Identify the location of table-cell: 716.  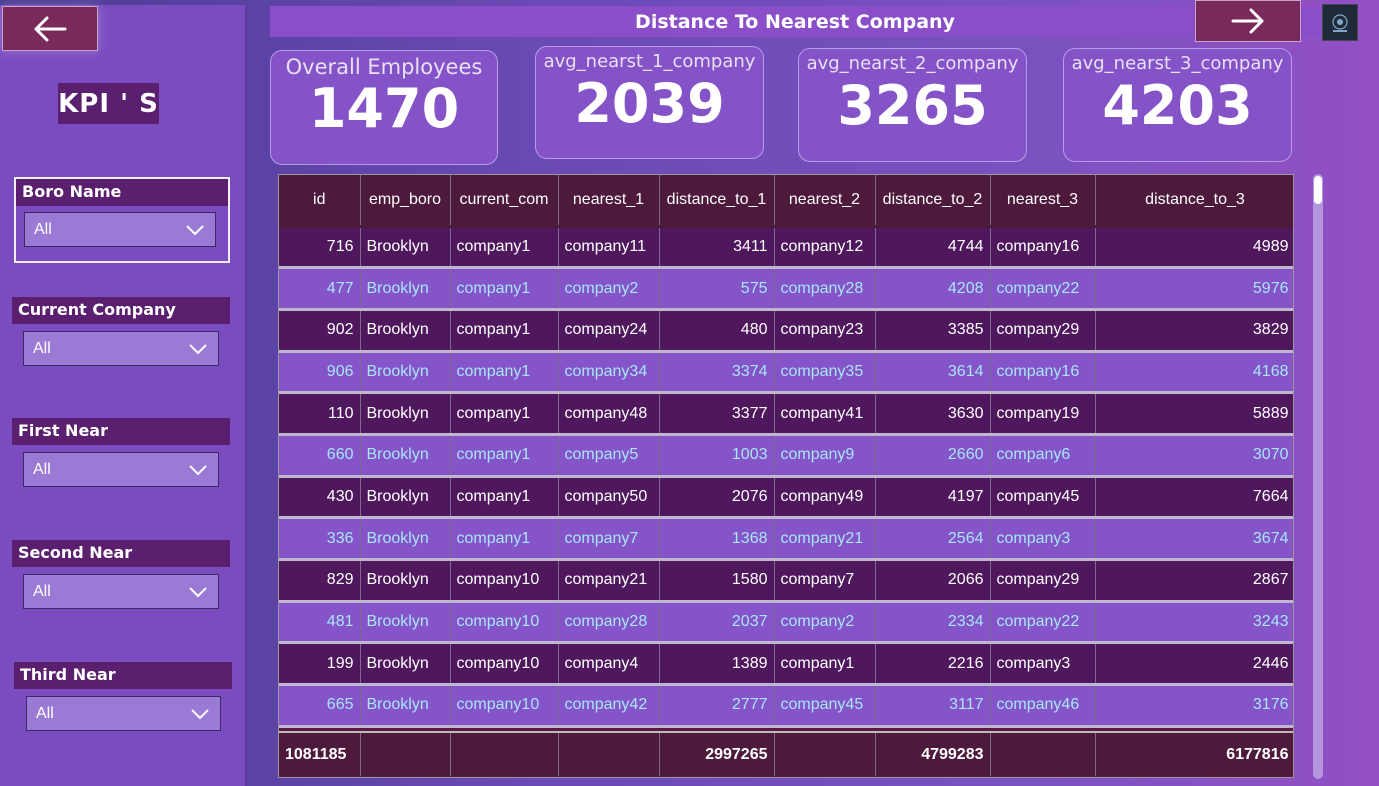
(320, 248).